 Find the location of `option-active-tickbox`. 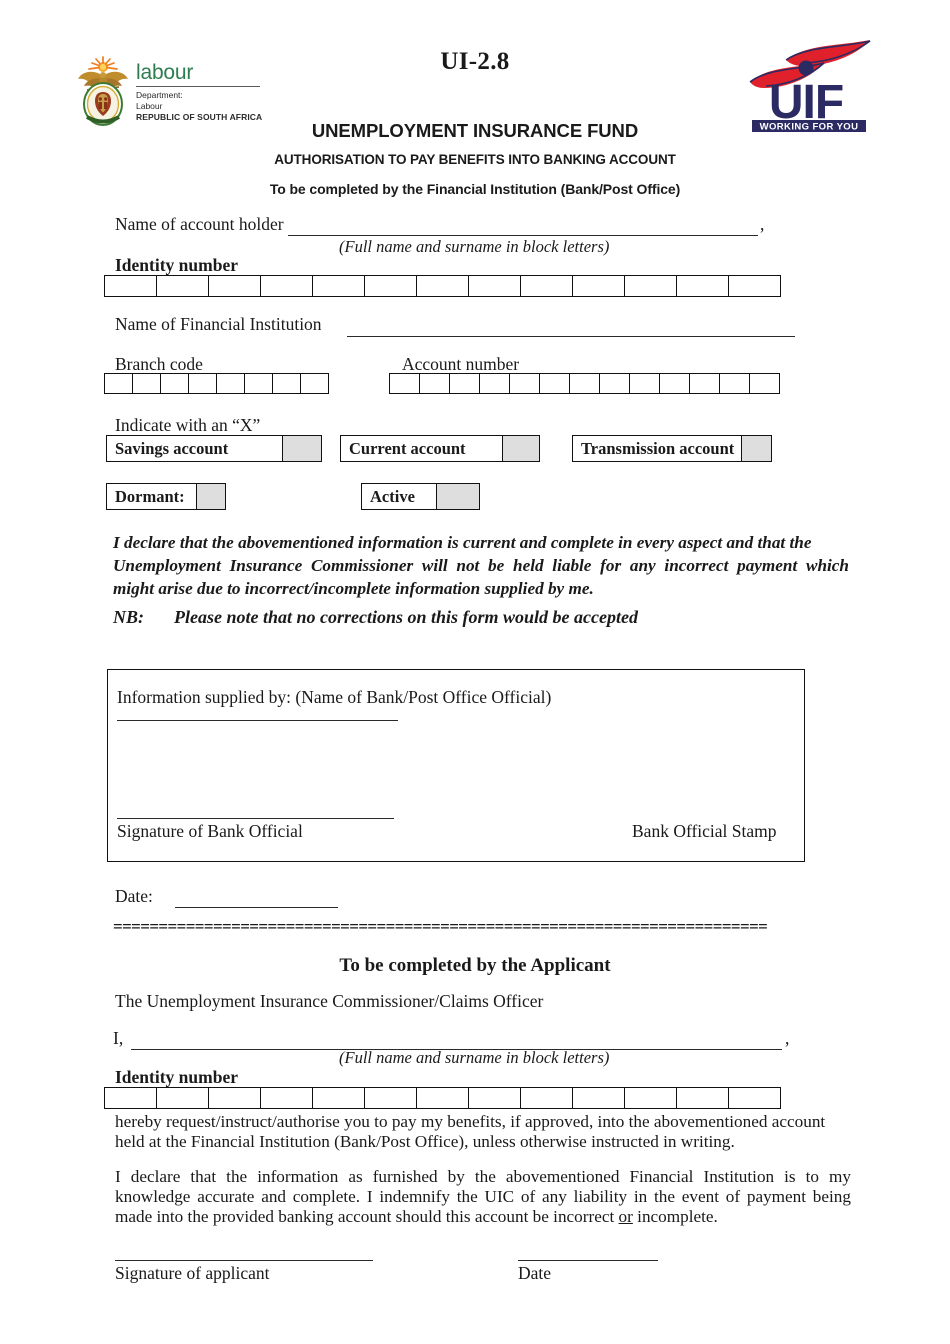

option-active-tickbox is located at coordinates (457, 496).